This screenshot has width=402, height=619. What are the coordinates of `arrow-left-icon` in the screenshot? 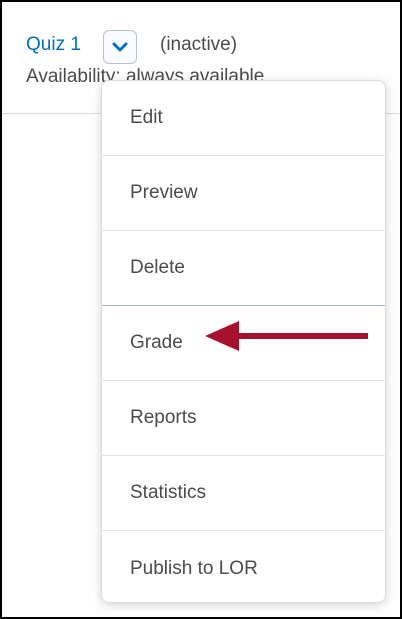 It's located at (286, 336).